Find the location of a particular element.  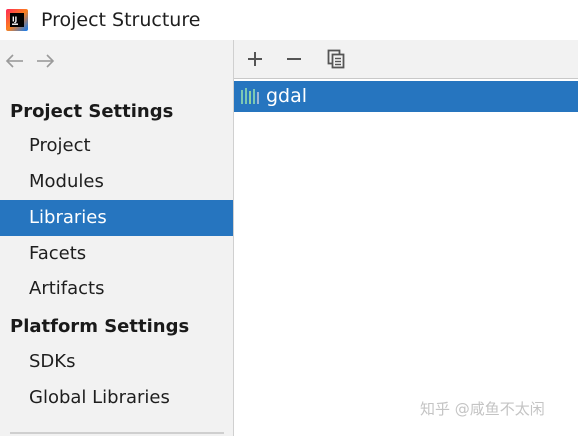

library-row-gdal: gdal is located at coordinates (406, 96).